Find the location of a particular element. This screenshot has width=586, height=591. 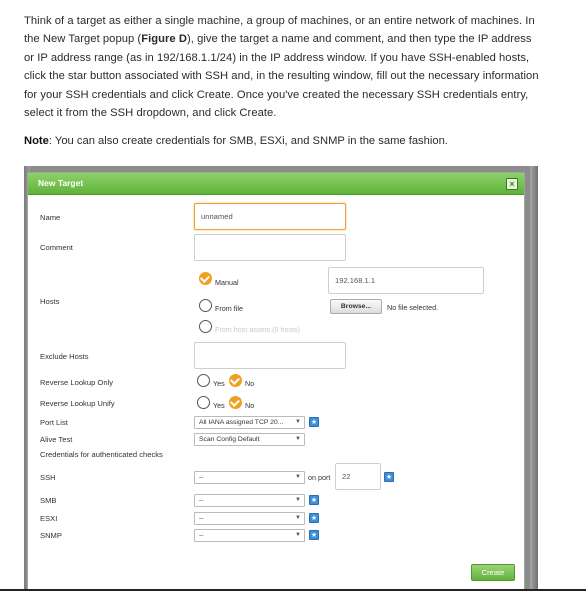

hosts-manual-label: Manual is located at coordinates (227, 282).